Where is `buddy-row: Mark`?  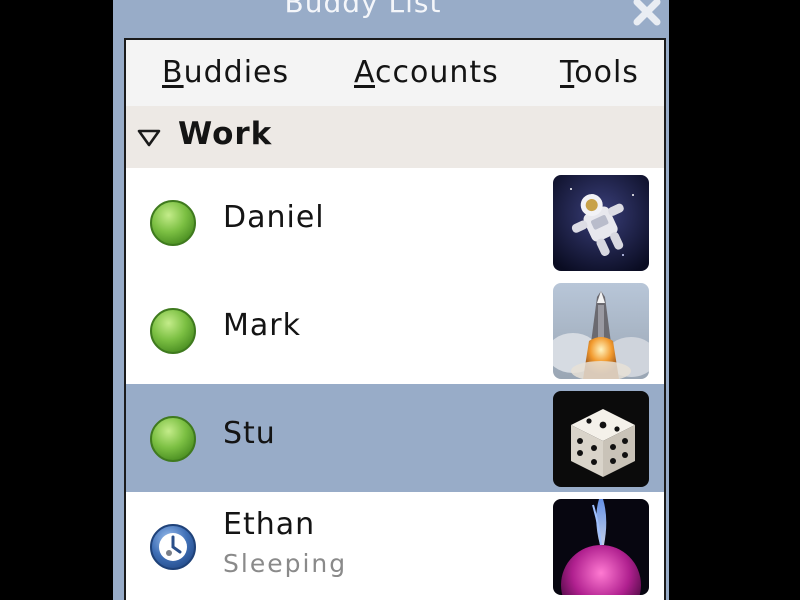 buddy-row: Mark is located at coordinates (395, 330).